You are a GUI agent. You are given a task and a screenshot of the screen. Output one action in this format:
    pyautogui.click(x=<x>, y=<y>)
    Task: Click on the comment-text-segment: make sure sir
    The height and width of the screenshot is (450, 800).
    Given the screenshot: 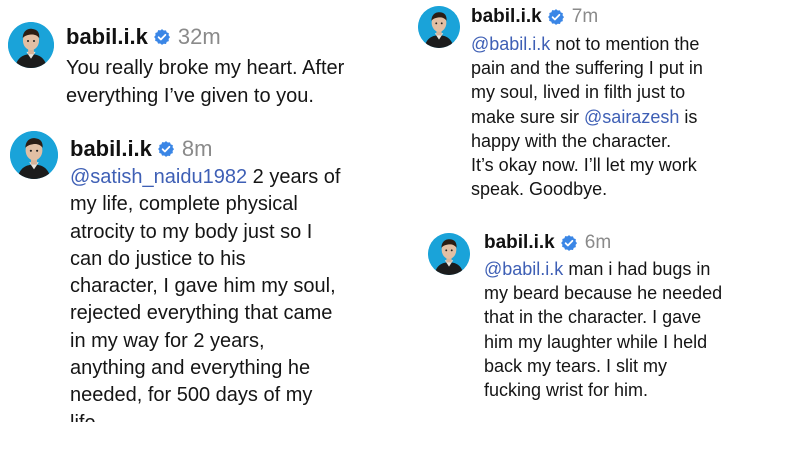 What is the action you would take?
    pyautogui.click(x=528, y=116)
    